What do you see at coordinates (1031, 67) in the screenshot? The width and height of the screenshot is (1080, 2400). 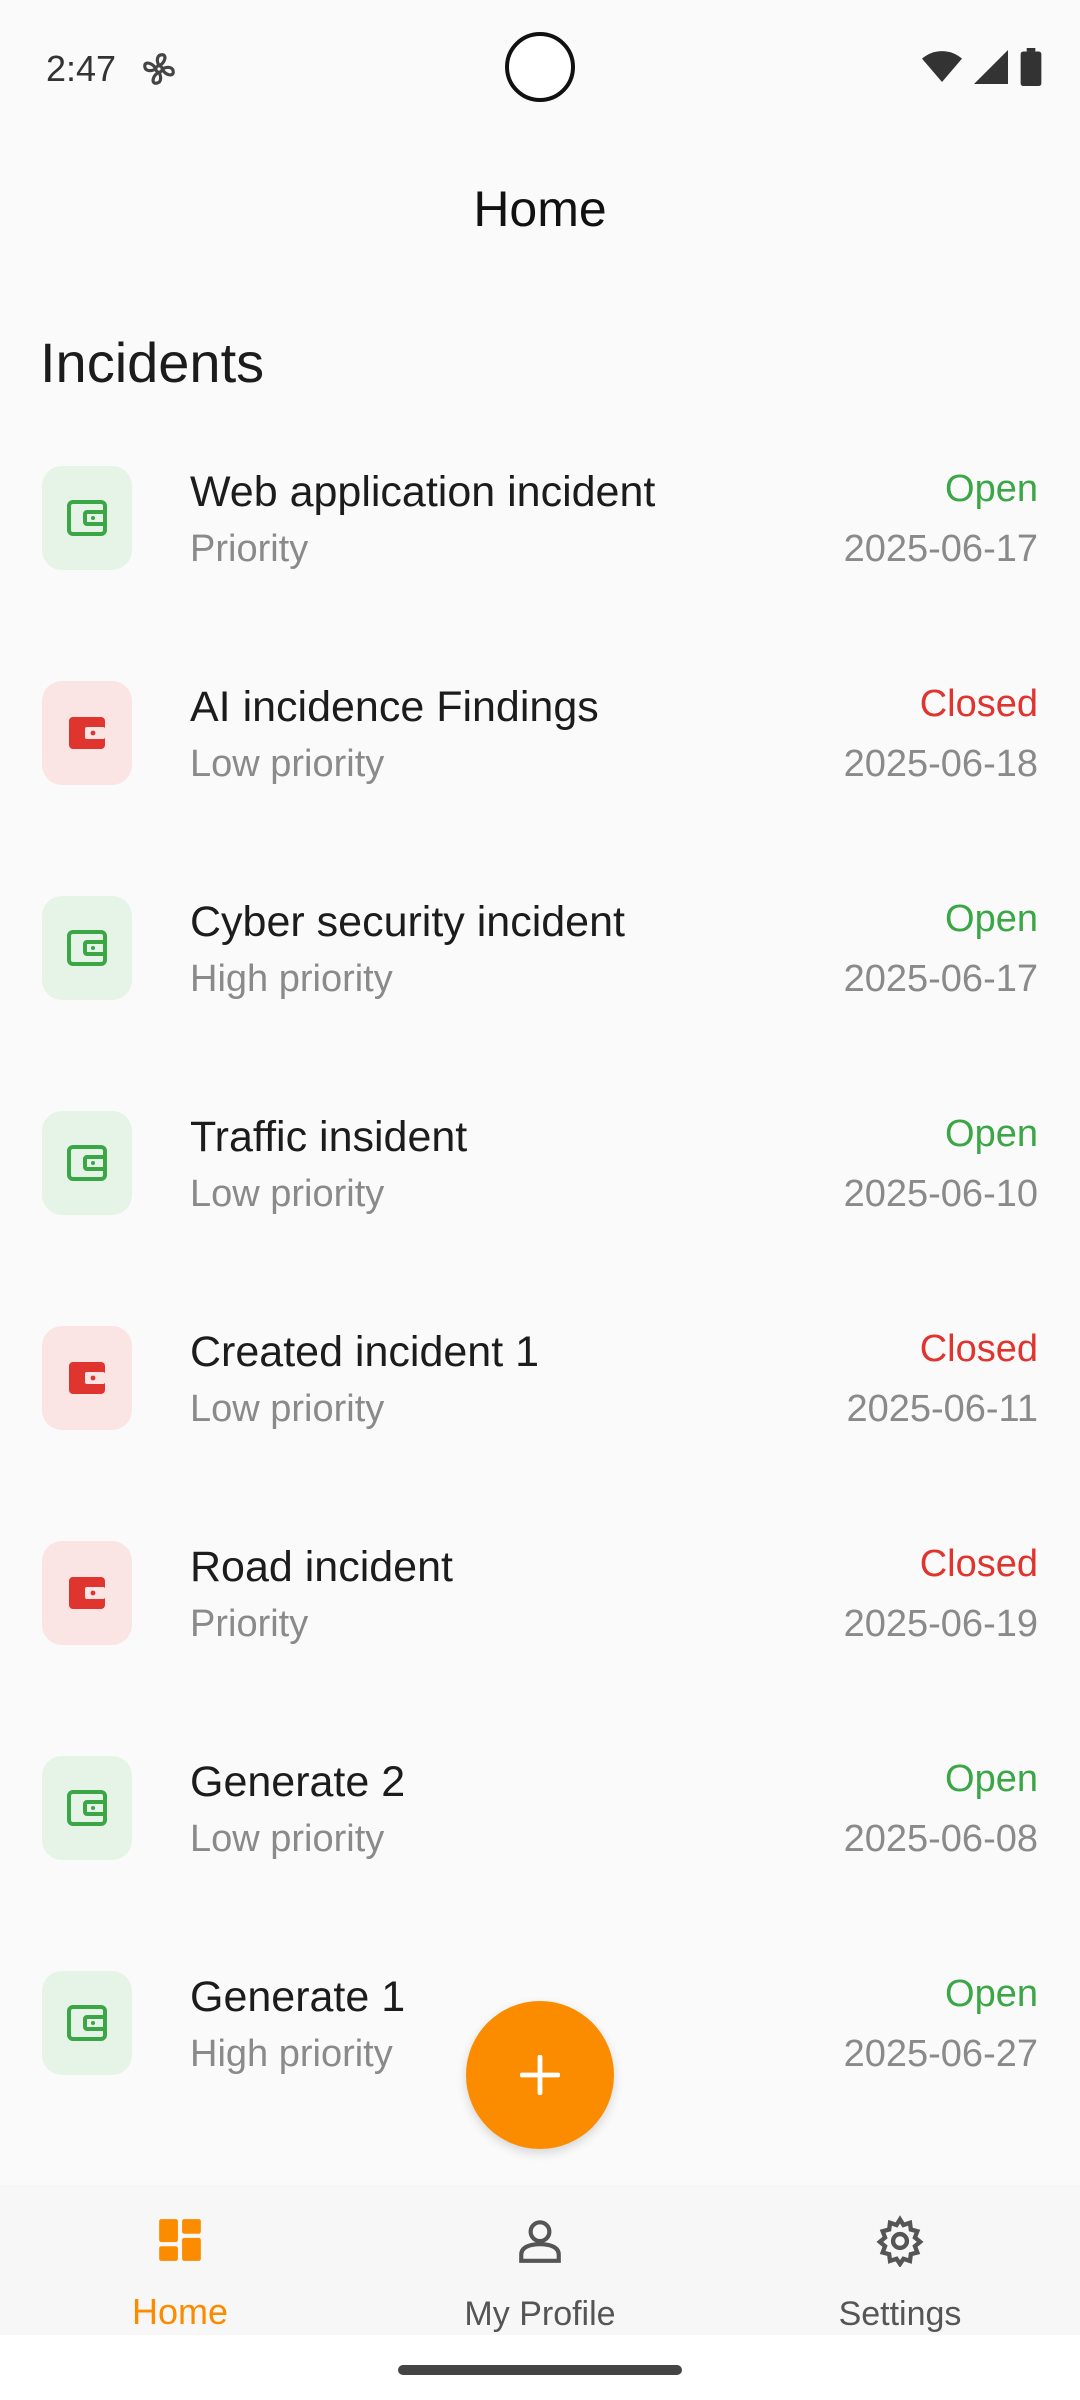 I see `battery-icon` at bounding box center [1031, 67].